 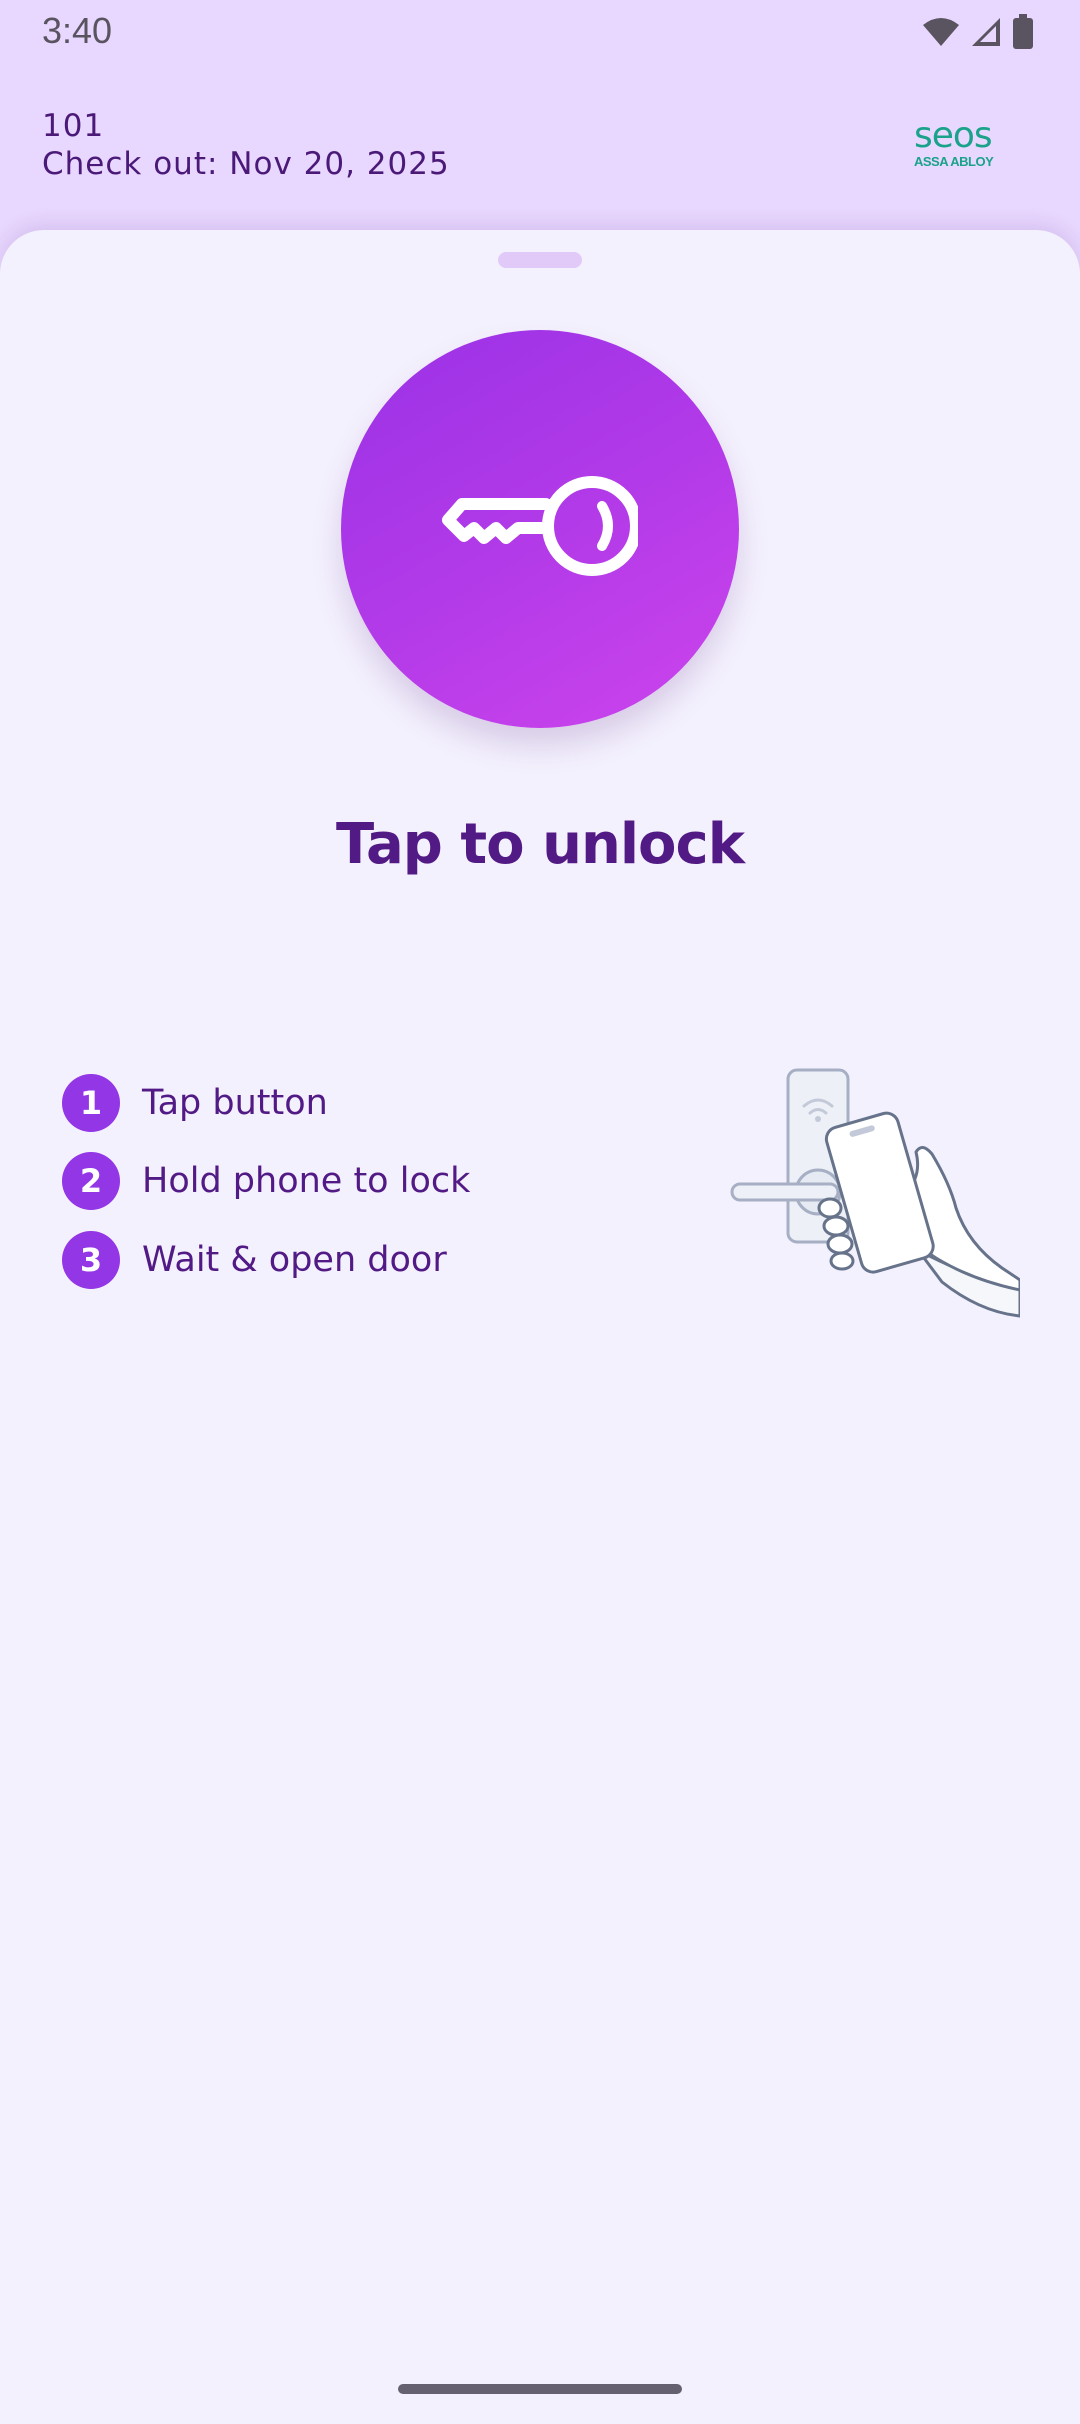 I want to click on room-number: 101, so click(x=73, y=126).